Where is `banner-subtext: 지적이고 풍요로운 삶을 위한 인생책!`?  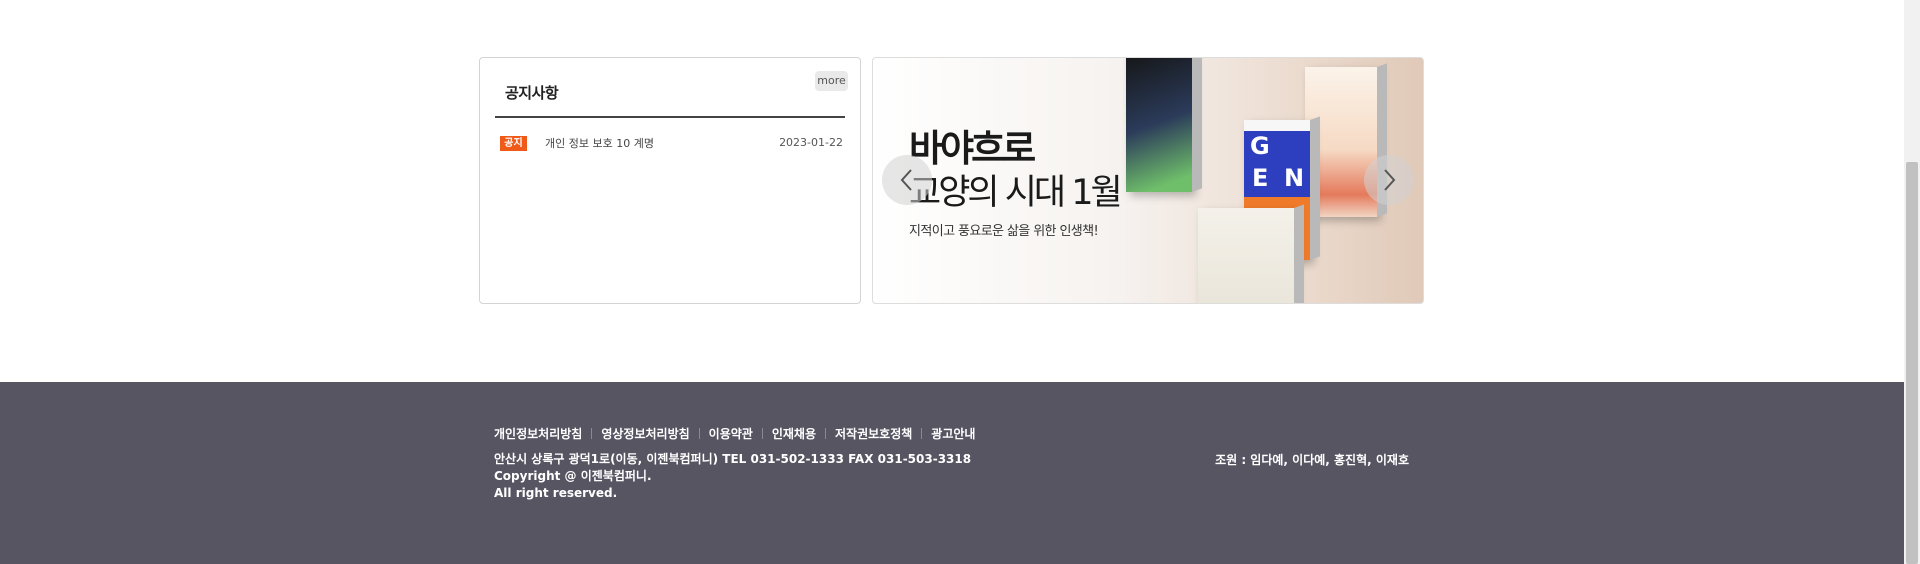
banner-subtext: 지적이고 풍요로운 삶을 위한 인생책! is located at coordinates (1004, 231).